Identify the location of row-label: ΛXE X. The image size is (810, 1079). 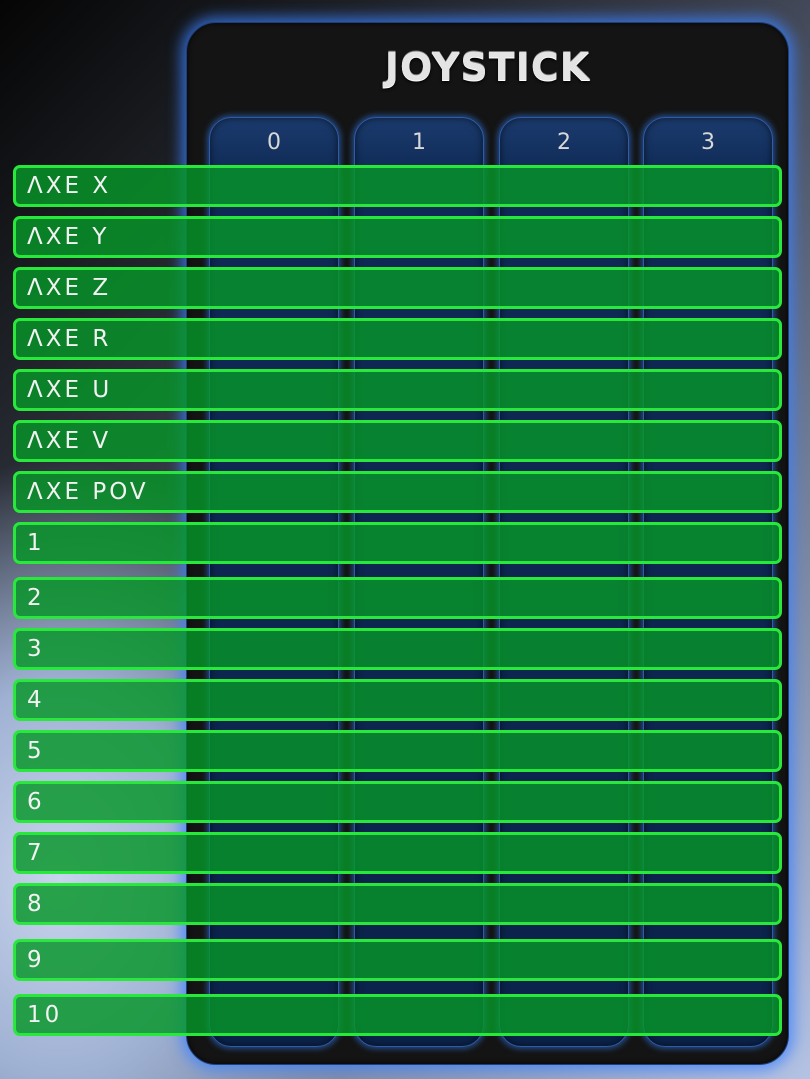
(69, 186).